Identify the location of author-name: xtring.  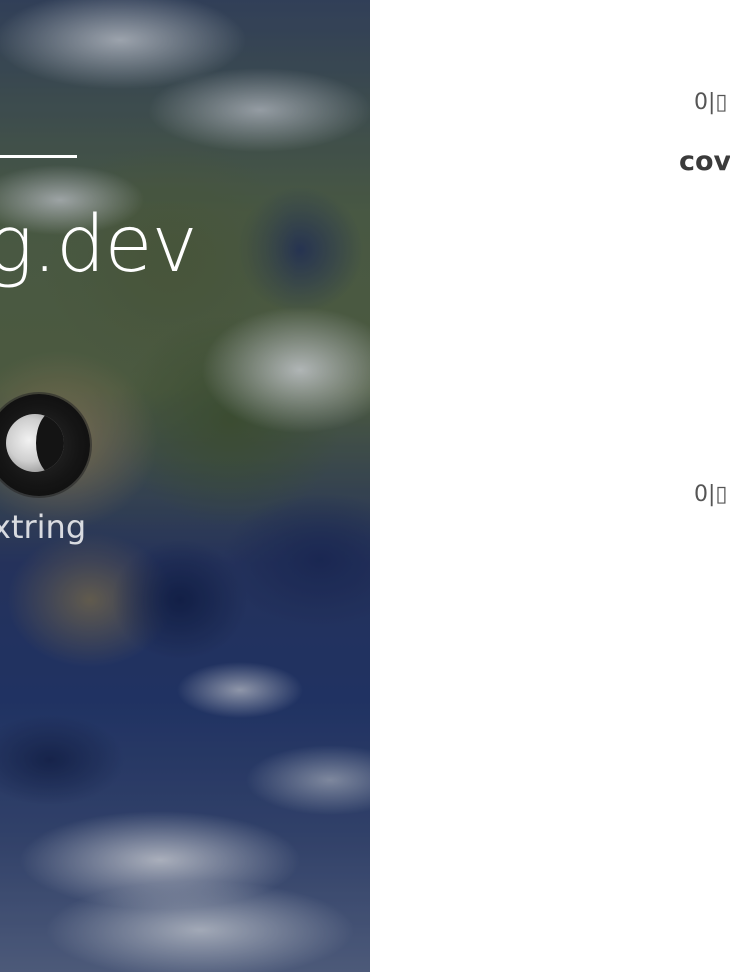
(43, 527).